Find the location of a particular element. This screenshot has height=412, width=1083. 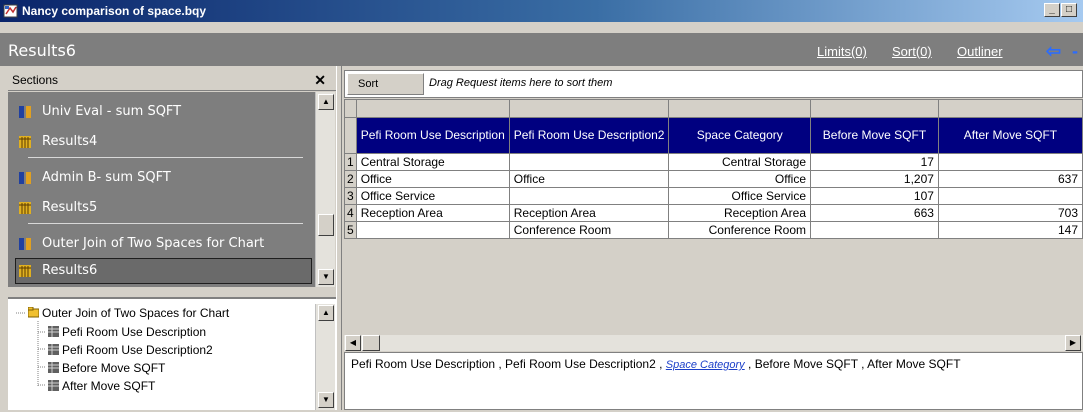

pane-splitter is located at coordinates (339, 238).